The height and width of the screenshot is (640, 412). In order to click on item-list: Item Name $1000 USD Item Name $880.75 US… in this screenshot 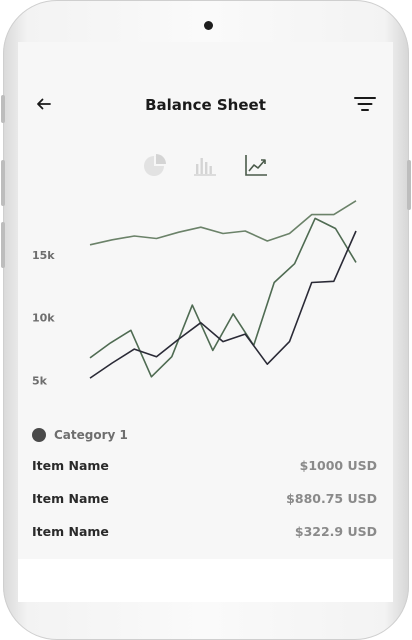, I will do `click(205, 501)`.